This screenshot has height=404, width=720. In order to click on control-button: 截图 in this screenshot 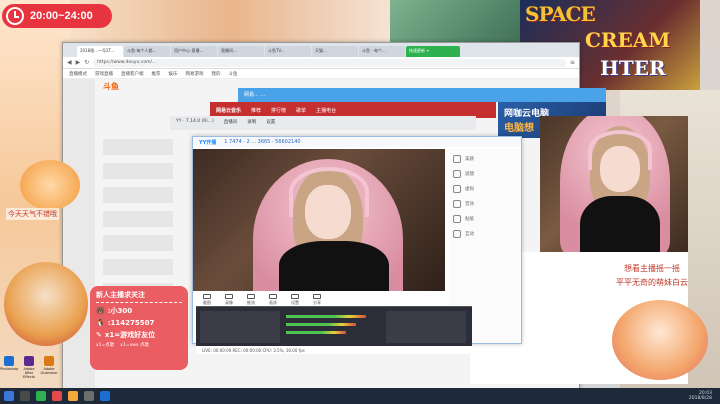, I will do `click(207, 300)`.